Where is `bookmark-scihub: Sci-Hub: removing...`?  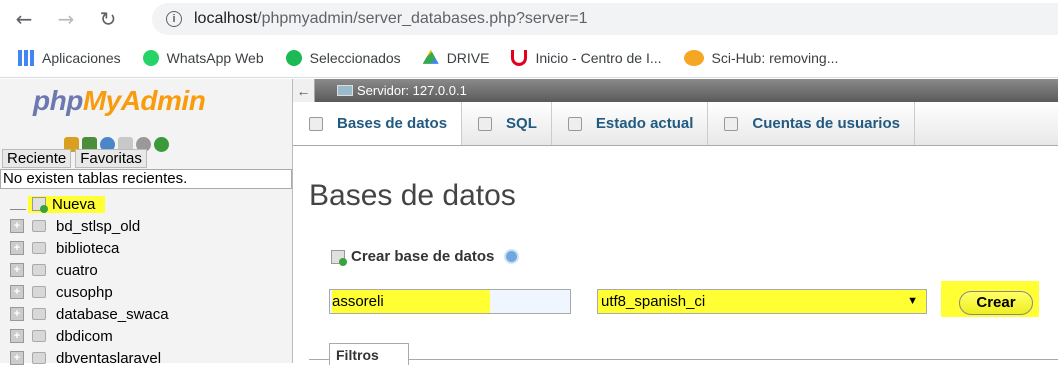 bookmark-scihub: Sci-Hub: removing... is located at coordinates (761, 57).